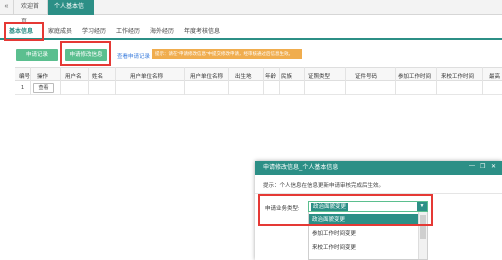  Describe the element at coordinates (251, 30) in the screenshot. I see `info-subtabs: 基本信息 家庭成员 学习经历 工作经历 海外经历 年度考核信息` at that location.